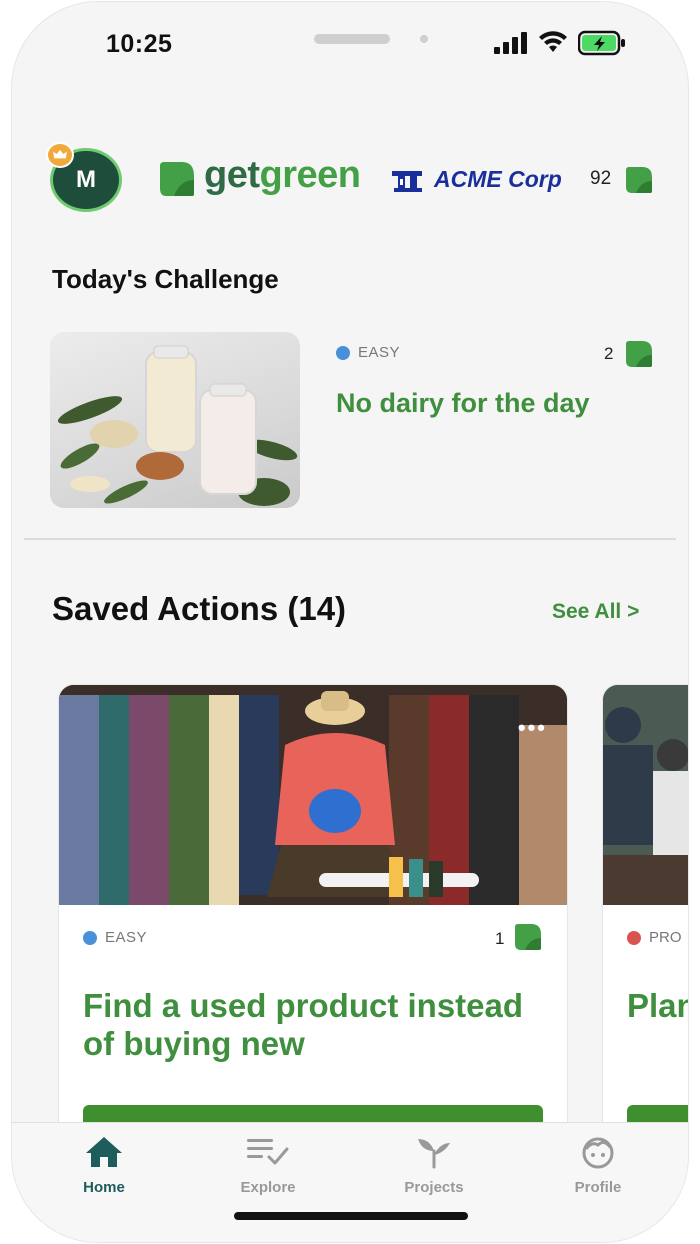  Describe the element at coordinates (532, 728) in the screenshot. I see `more-horizontal-icon: •••` at that location.